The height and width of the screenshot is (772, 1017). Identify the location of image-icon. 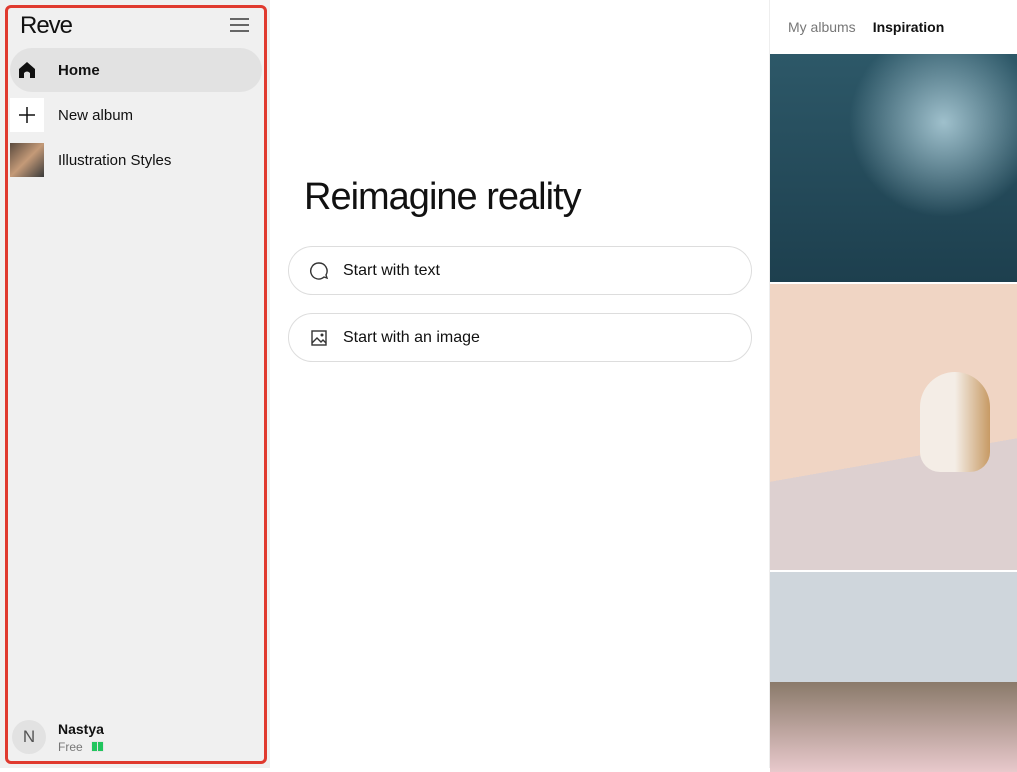
(319, 337).